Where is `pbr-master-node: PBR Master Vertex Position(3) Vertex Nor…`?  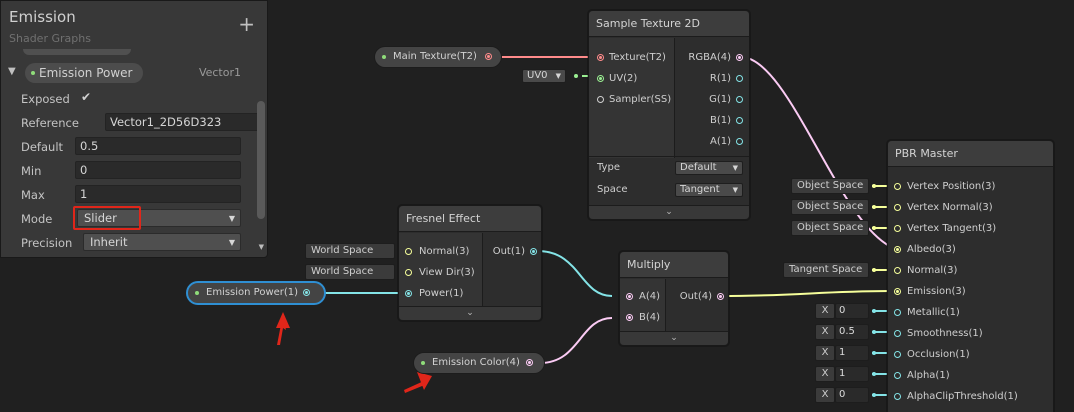 pbr-master-node: PBR Master Vertex Position(3) Vertex Nor… is located at coordinates (970, 276).